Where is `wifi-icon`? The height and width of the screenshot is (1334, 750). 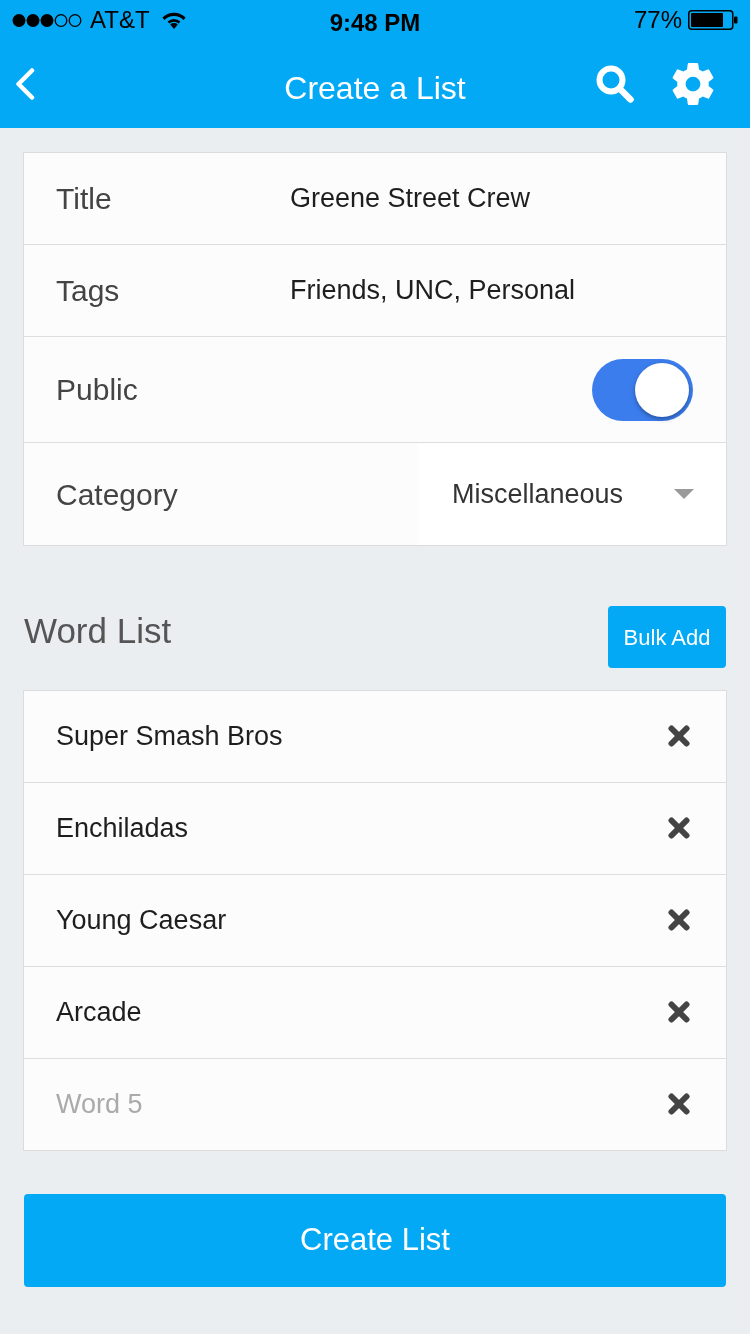 wifi-icon is located at coordinates (173, 20).